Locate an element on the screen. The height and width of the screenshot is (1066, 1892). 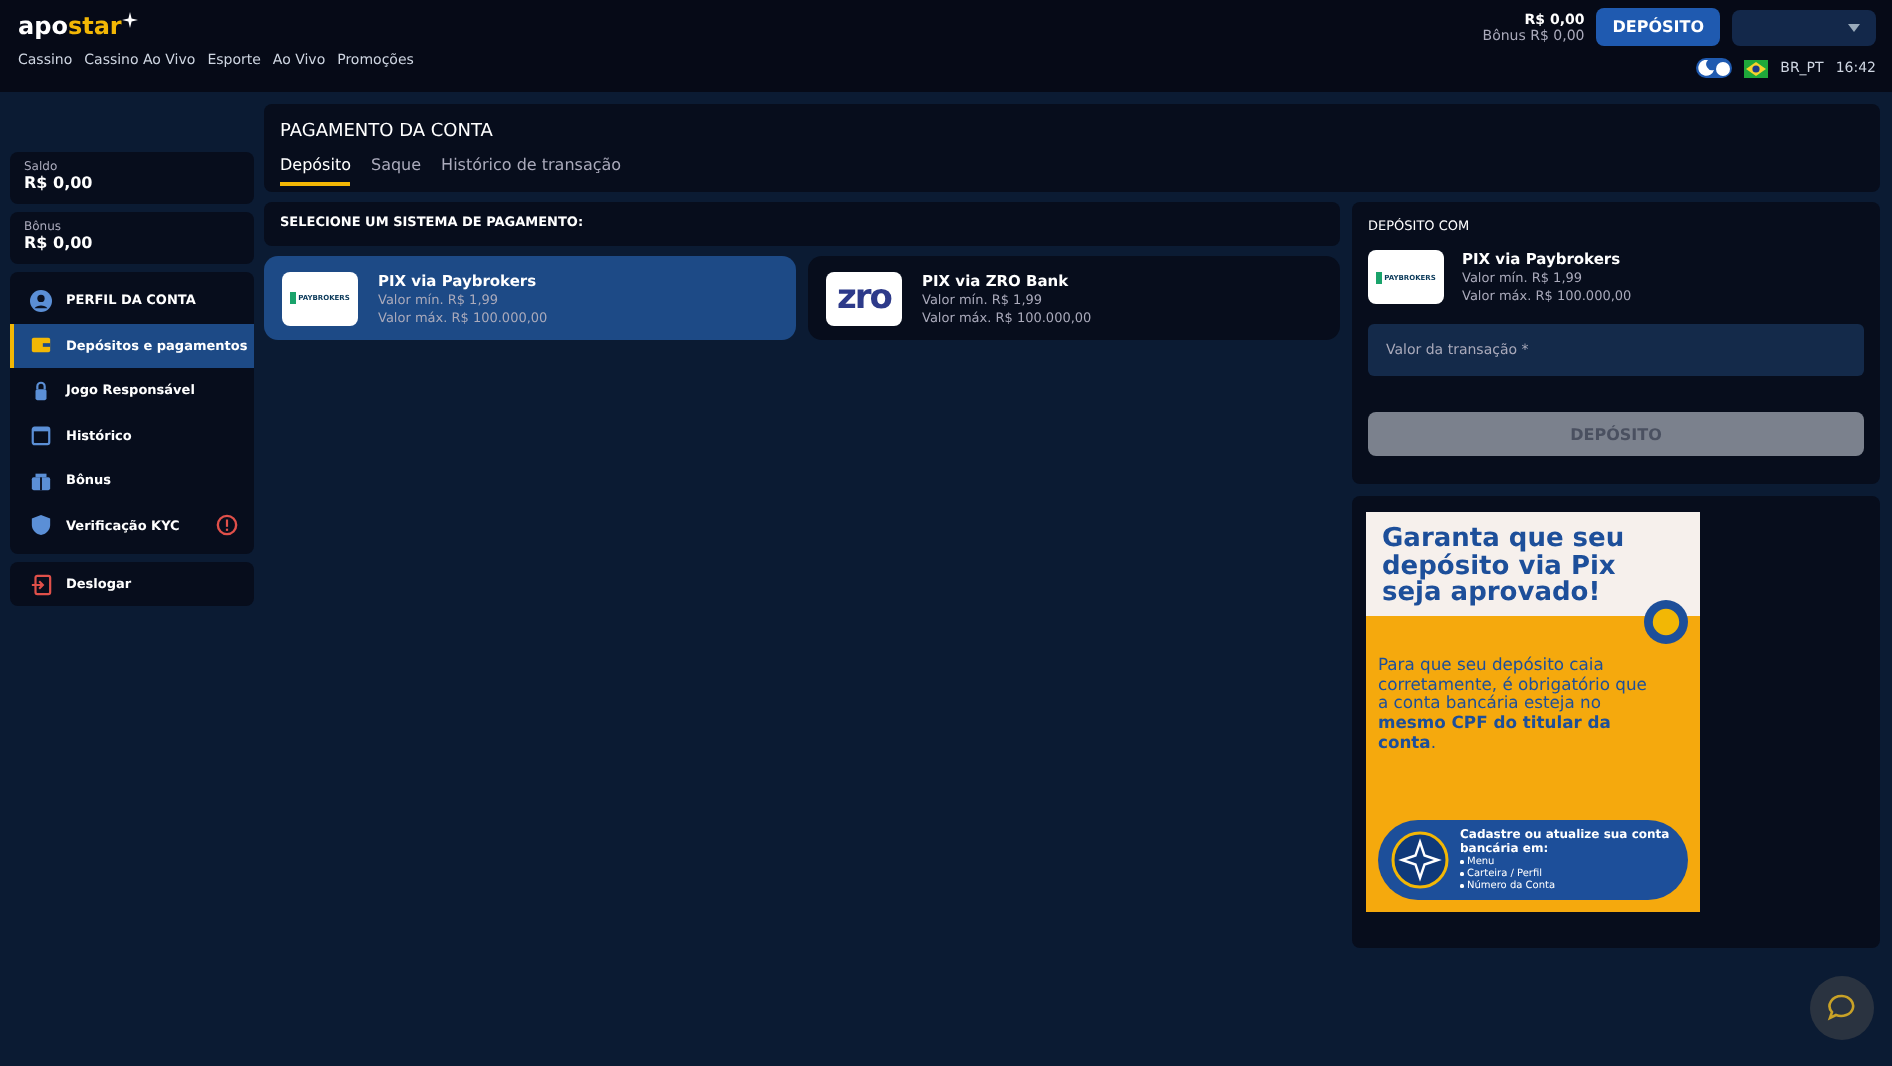
banner-text: Para que seu depósito caia corretamente, é obrigatório que a conta bancária esteja no mesmo CPF do titular da conta. is located at coordinates (1513, 704).